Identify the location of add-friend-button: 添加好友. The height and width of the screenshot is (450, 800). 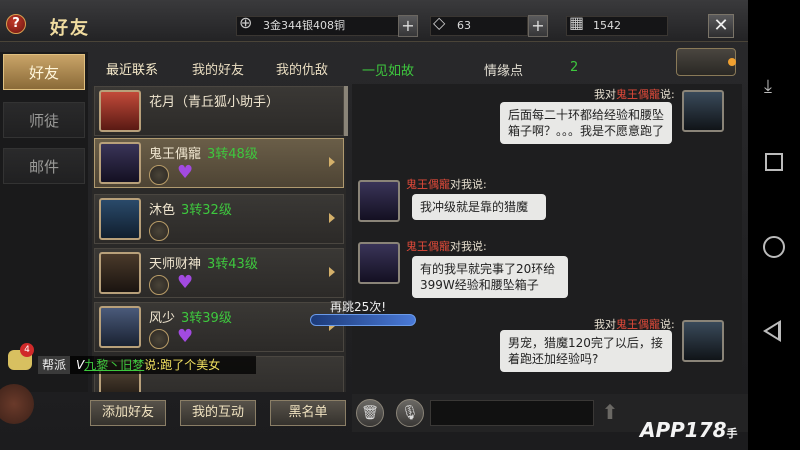
(128, 413).